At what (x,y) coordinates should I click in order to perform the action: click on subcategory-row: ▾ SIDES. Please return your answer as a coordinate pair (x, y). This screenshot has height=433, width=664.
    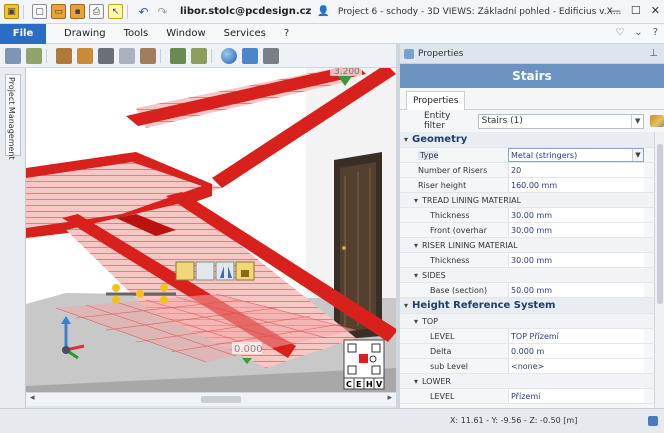
    Looking at the image, I should click on (531, 275).